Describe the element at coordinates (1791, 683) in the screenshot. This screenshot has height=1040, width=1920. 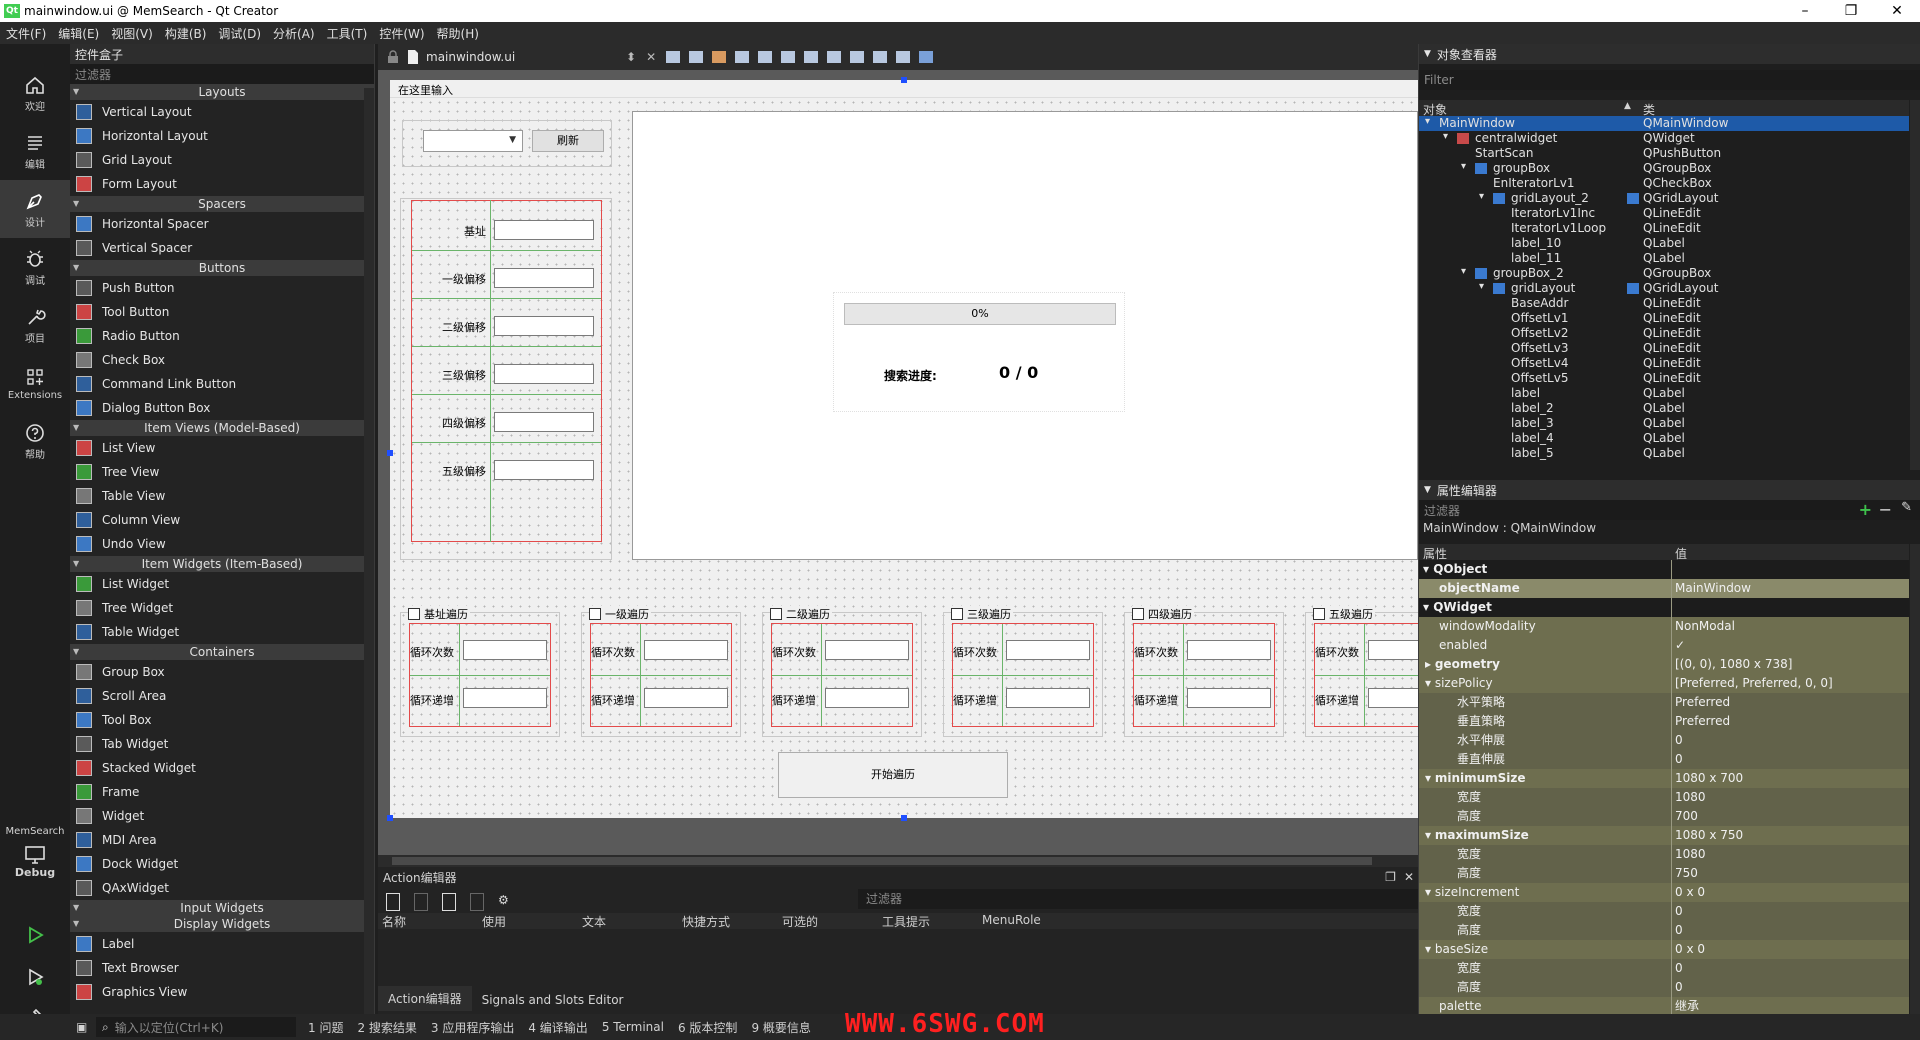
I see `property-value: [Preferred, Preferred, 0, 0]` at that location.